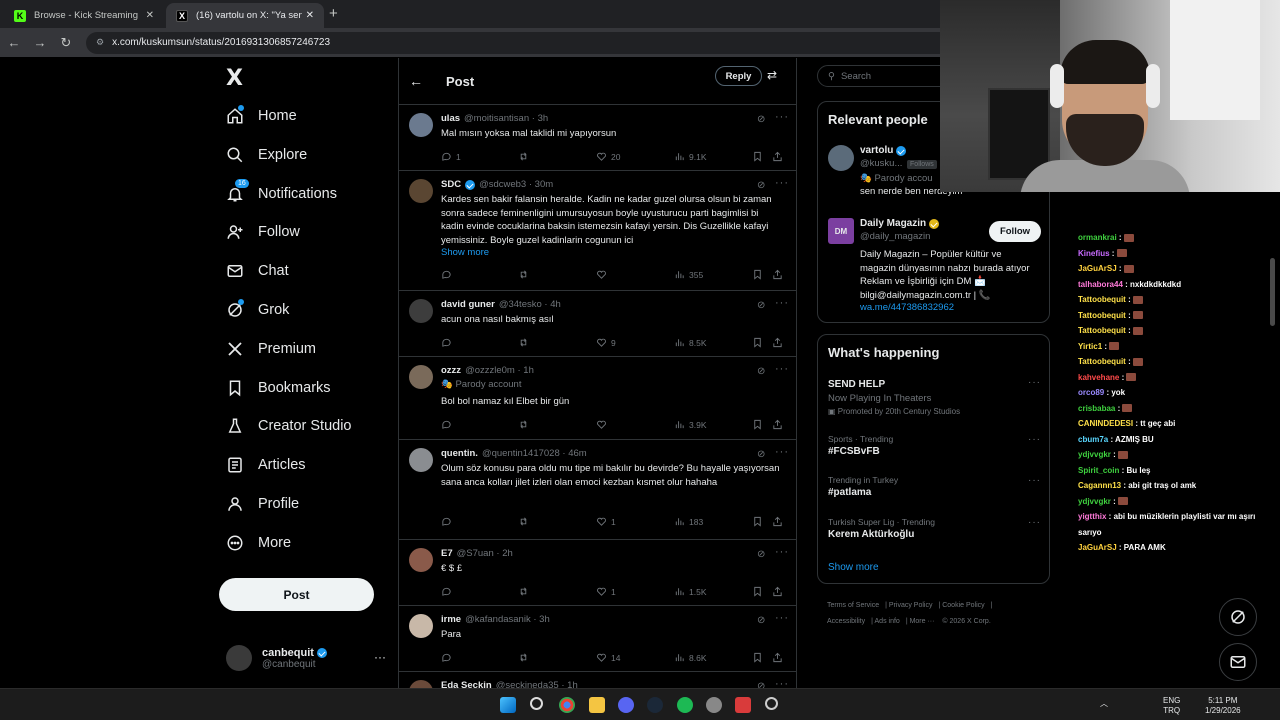 This screenshot has width=1280, height=720. I want to click on chat-username: JaGuArSJ, so click(1097, 268).